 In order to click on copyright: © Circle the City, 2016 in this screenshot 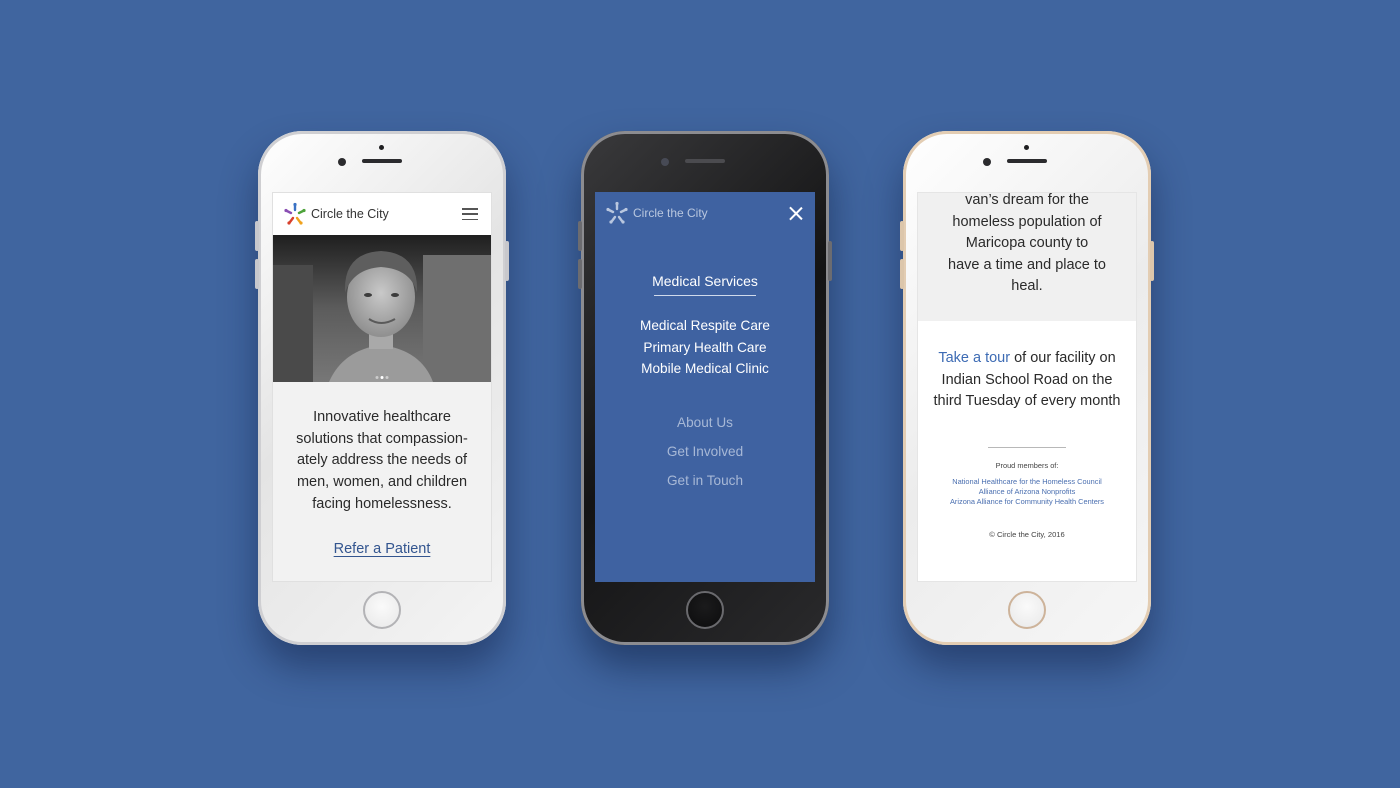, I will do `click(1027, 535)`.